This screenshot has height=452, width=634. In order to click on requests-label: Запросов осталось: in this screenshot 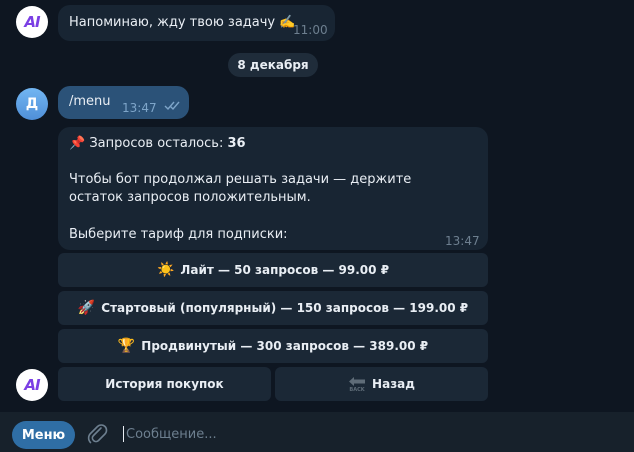, I will do `click(156, 143)`.